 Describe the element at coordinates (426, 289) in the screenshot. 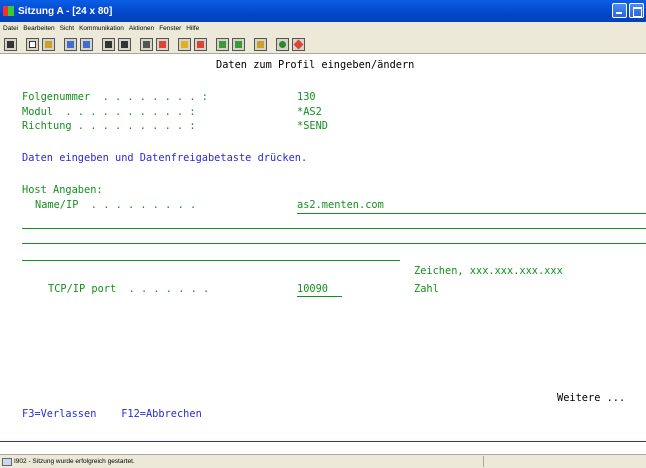

I see `port-hint: Zahl` at that location.